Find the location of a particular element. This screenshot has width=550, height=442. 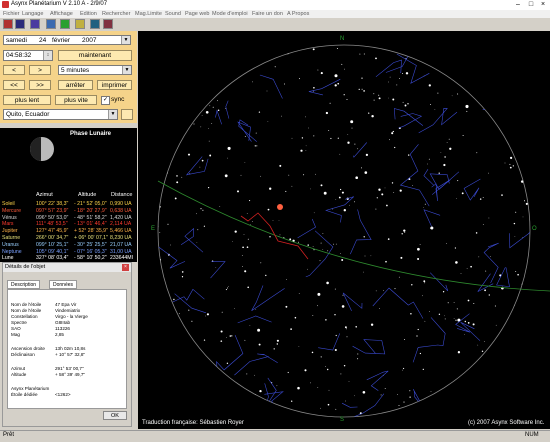

faster-button: plus vite is located at coordinates (76, 100).